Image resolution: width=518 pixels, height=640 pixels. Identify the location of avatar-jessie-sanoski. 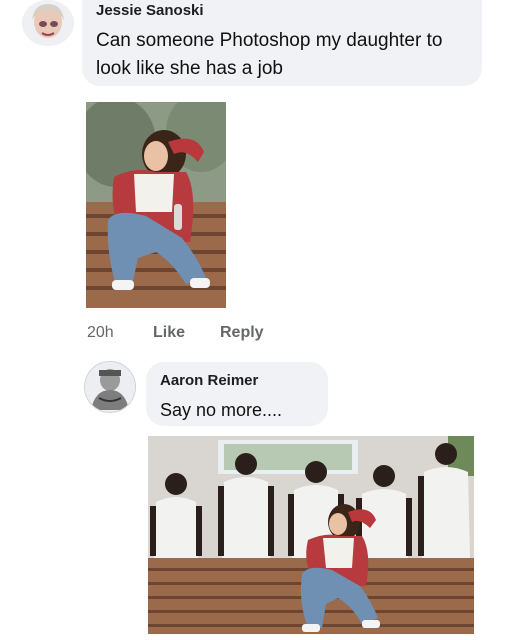
(48, 23).